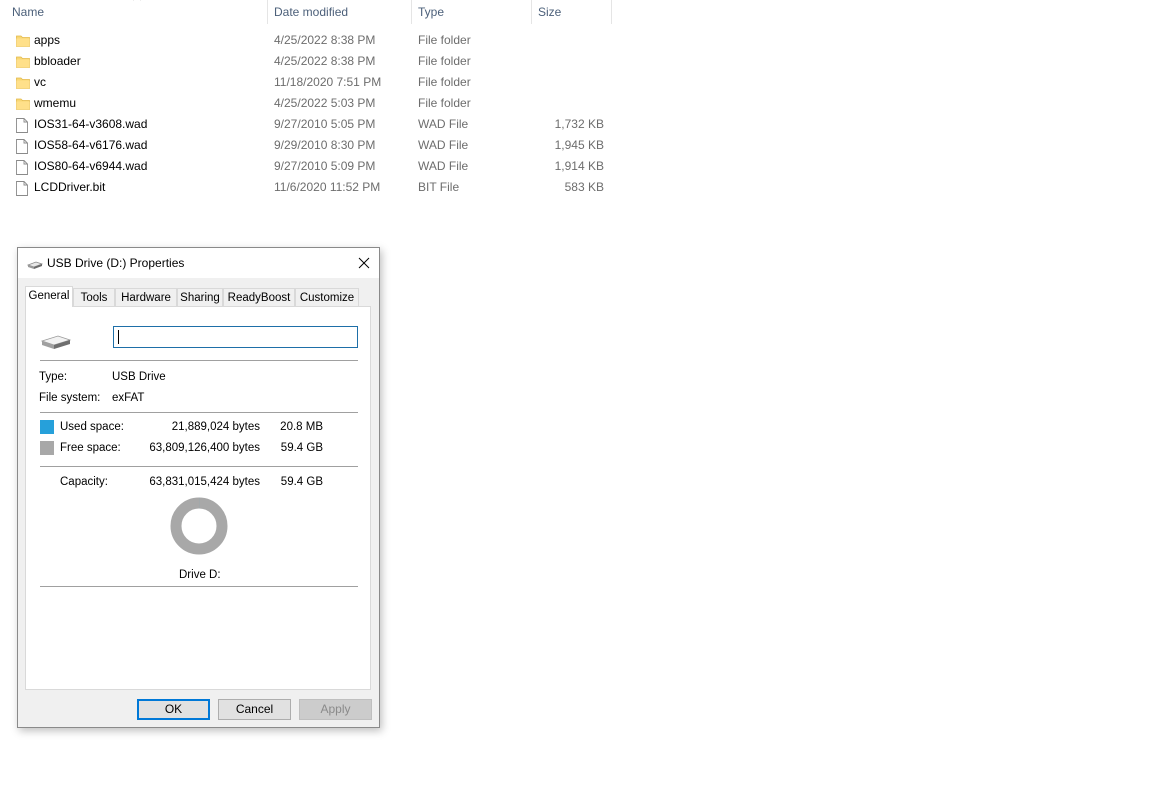  Describe the element at coordinates (550, 12) in the screenshot. I see `column-header-size-label: Size` at that location.